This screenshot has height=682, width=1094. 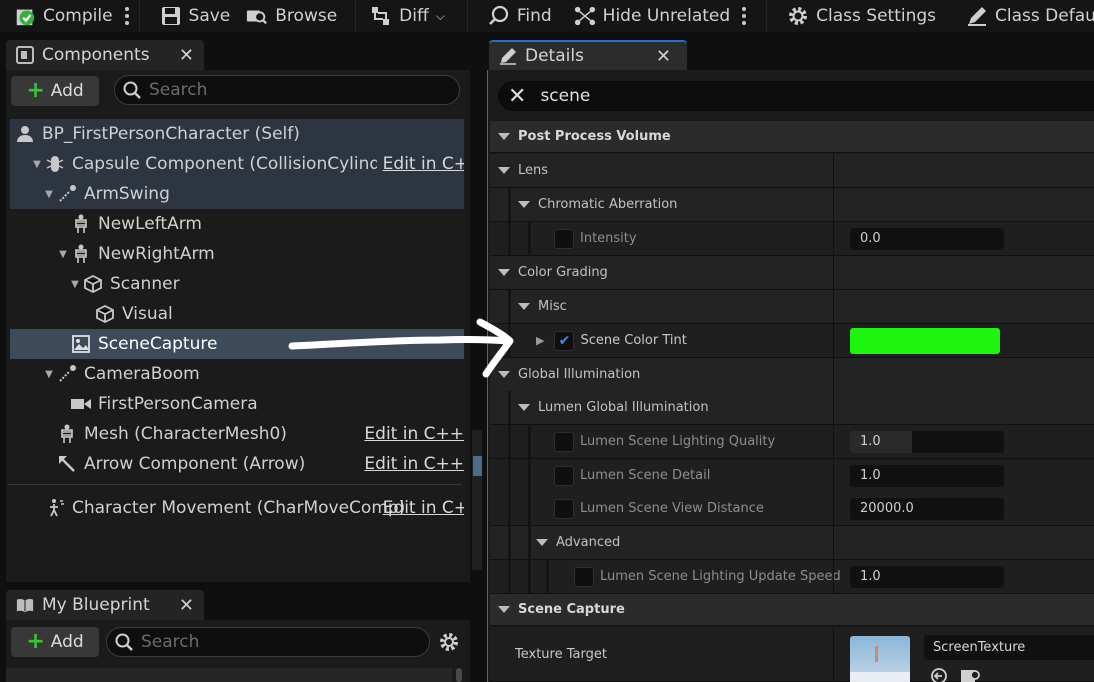 I want to click on annotation-arrow, so click(x=401, y=348).